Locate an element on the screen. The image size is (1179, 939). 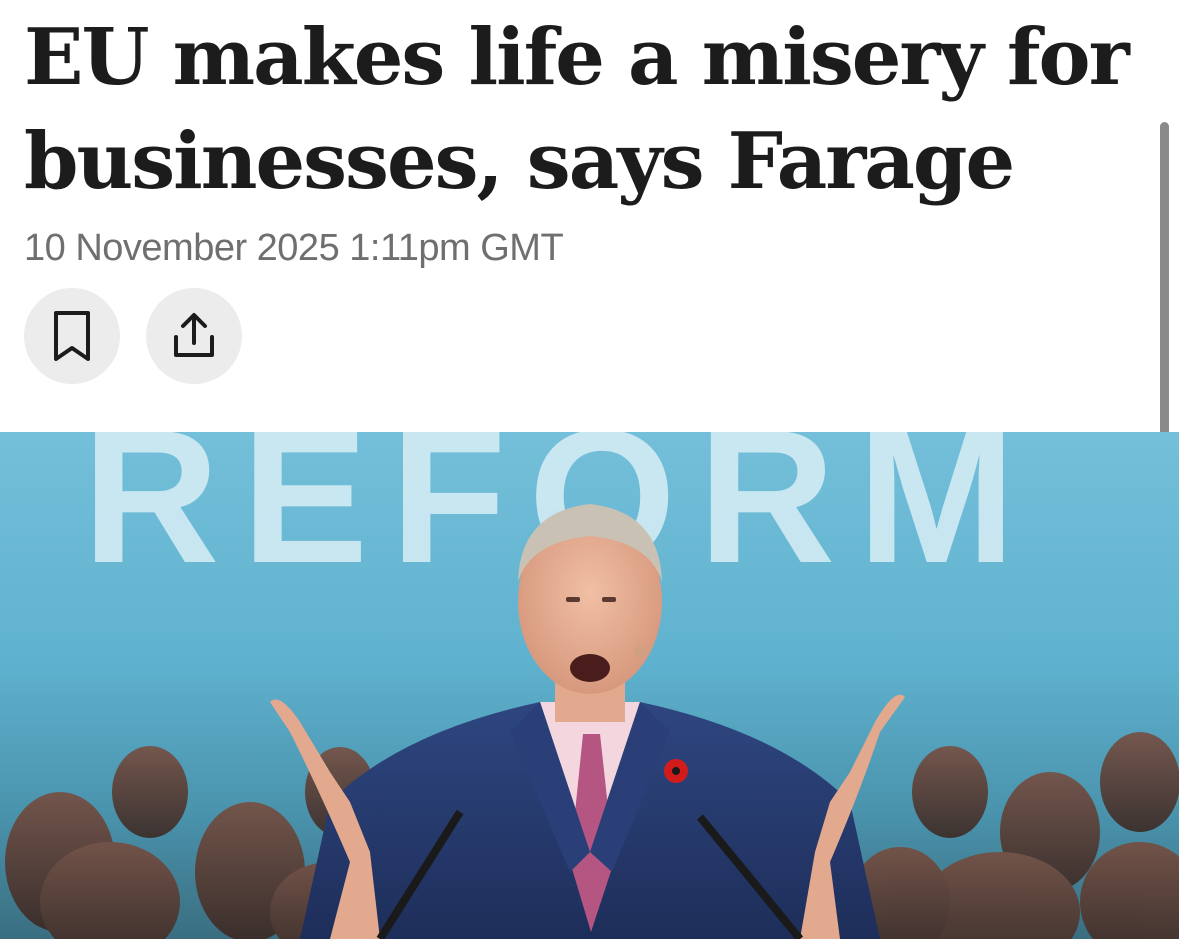
article-actions is located at coordinates (133, 336).